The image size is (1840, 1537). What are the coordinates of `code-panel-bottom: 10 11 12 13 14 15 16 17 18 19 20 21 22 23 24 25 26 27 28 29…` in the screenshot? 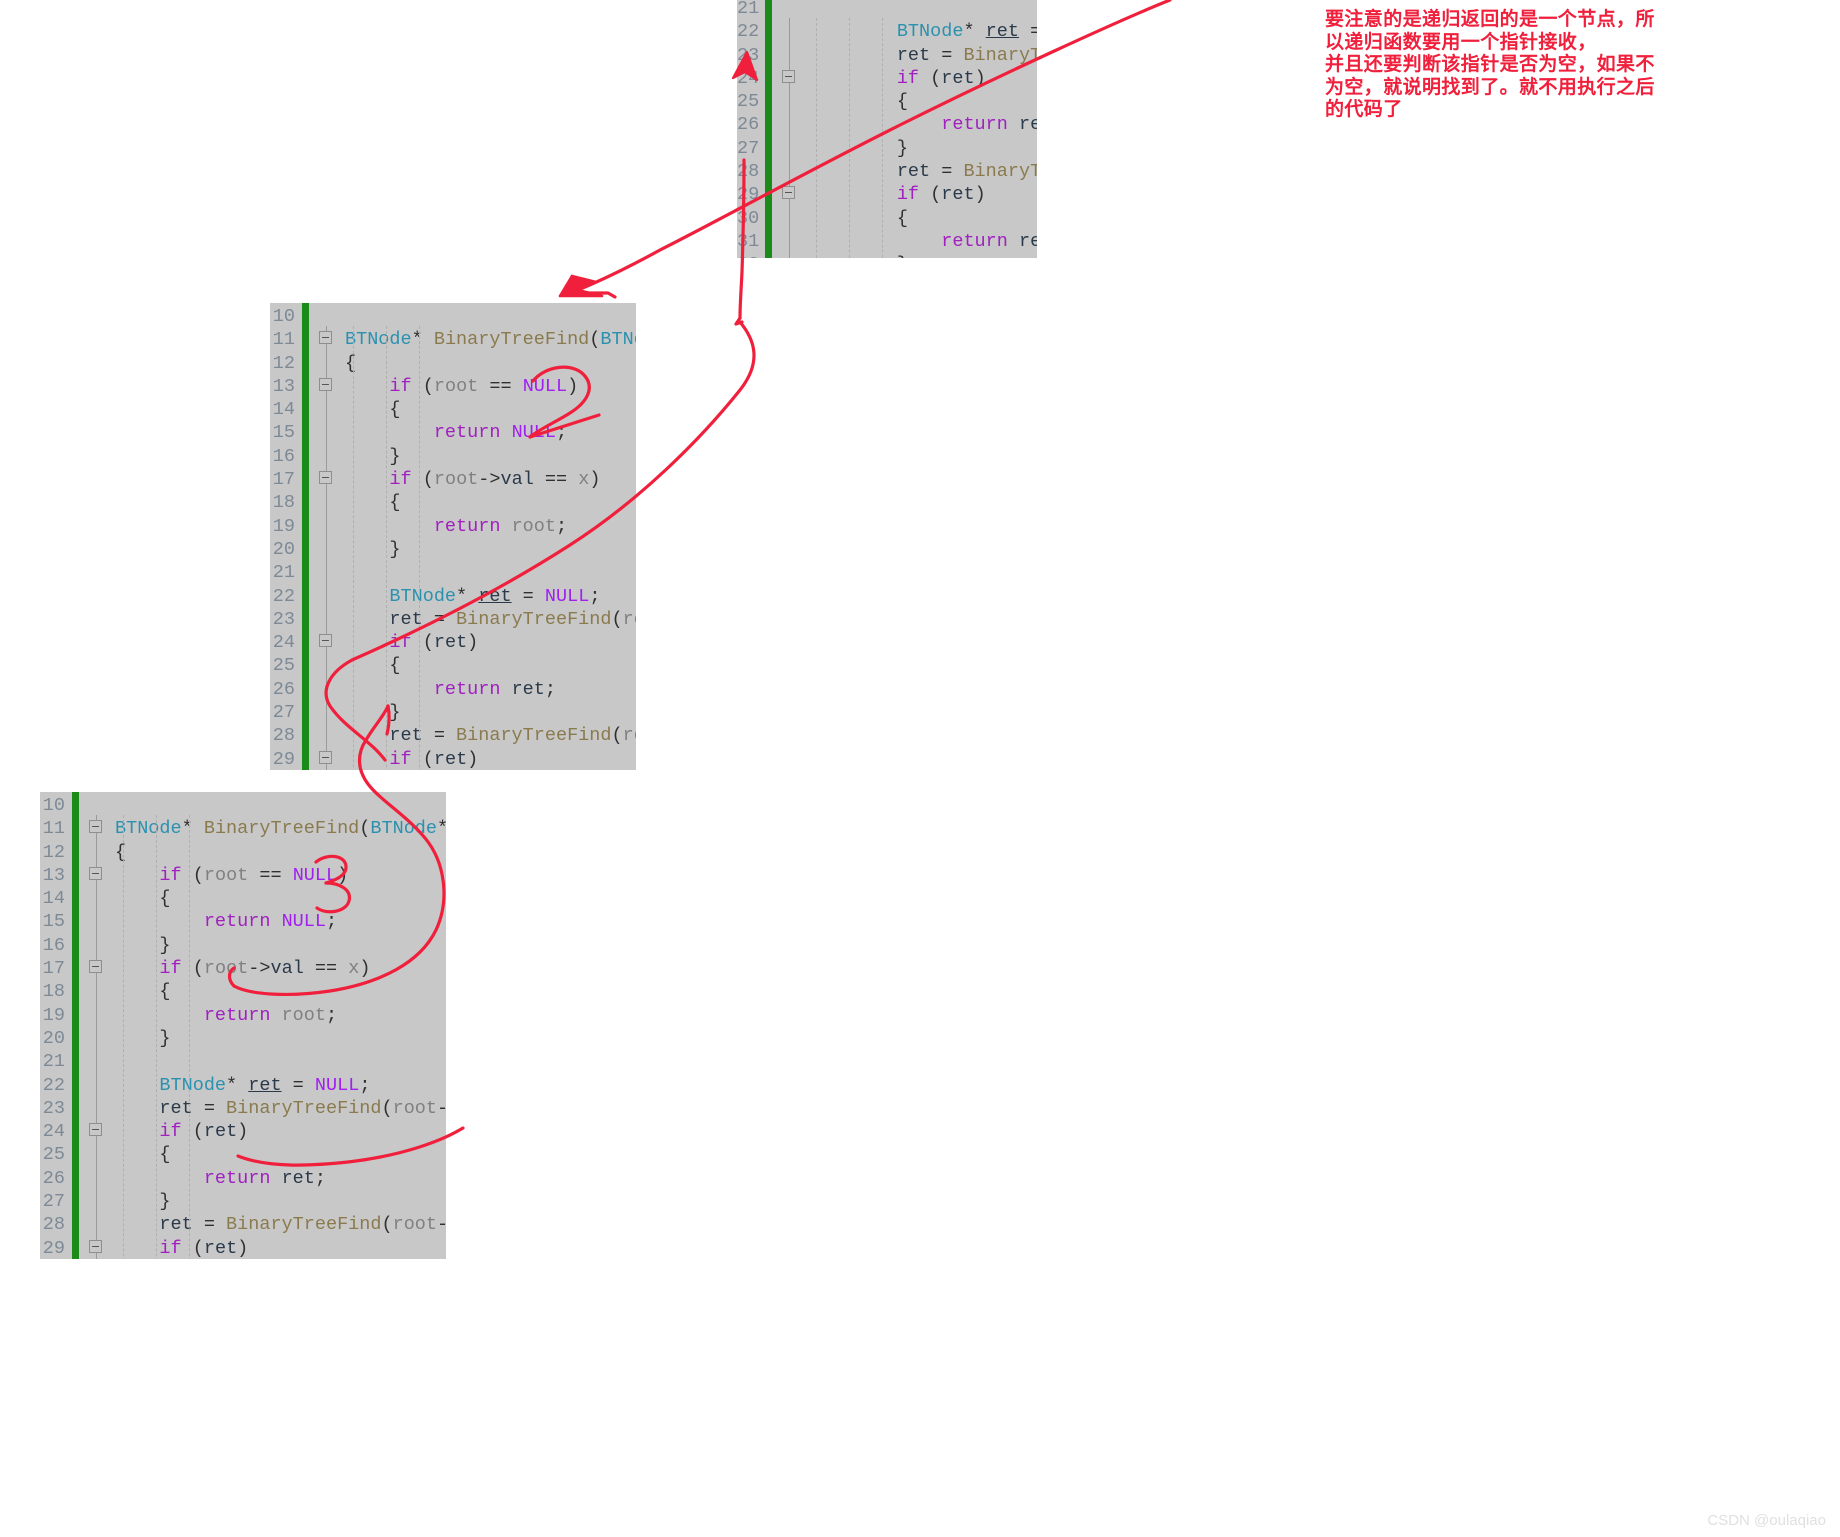 It's located at (243, 1025).